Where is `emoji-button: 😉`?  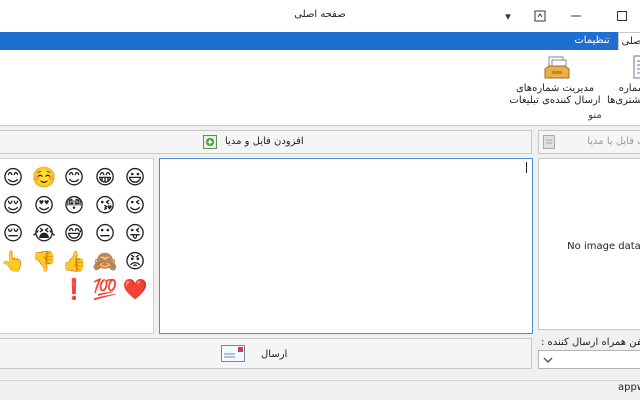 emoji-button: 😉 is located at coordinates (135, 205).